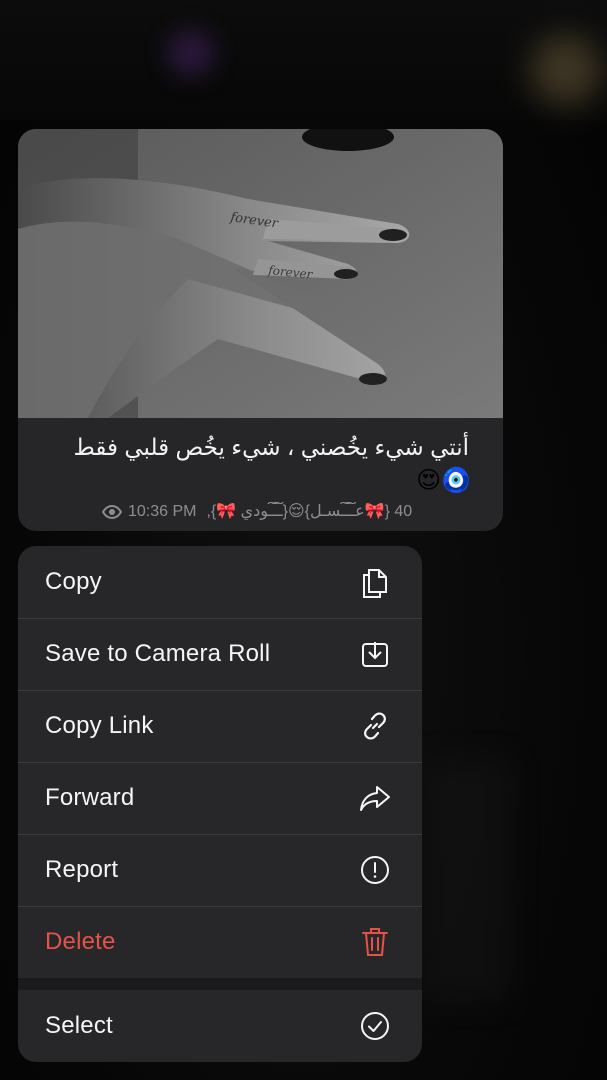 This screenshot has height=1080, width=607. What do you see at coordinates (112, 512) in the screenshot?
I see `eye-icon` at bounding box center [112, 512].